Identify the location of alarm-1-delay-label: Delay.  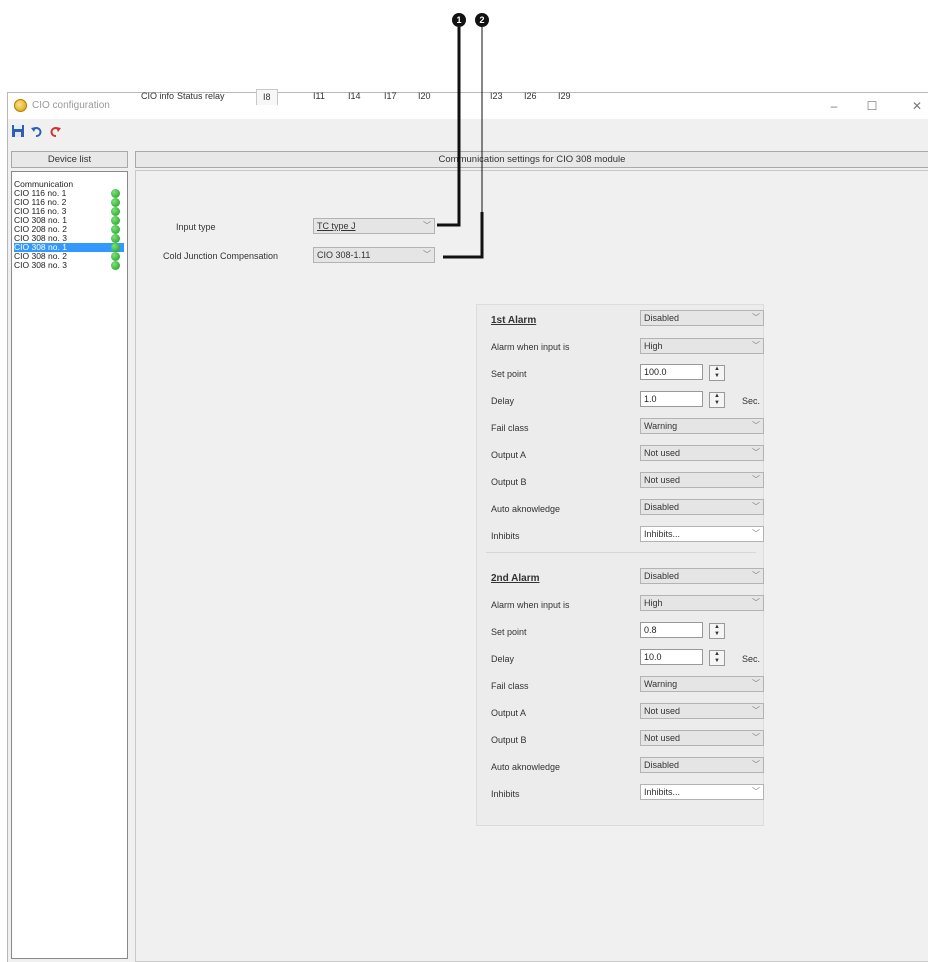
(503, 401).